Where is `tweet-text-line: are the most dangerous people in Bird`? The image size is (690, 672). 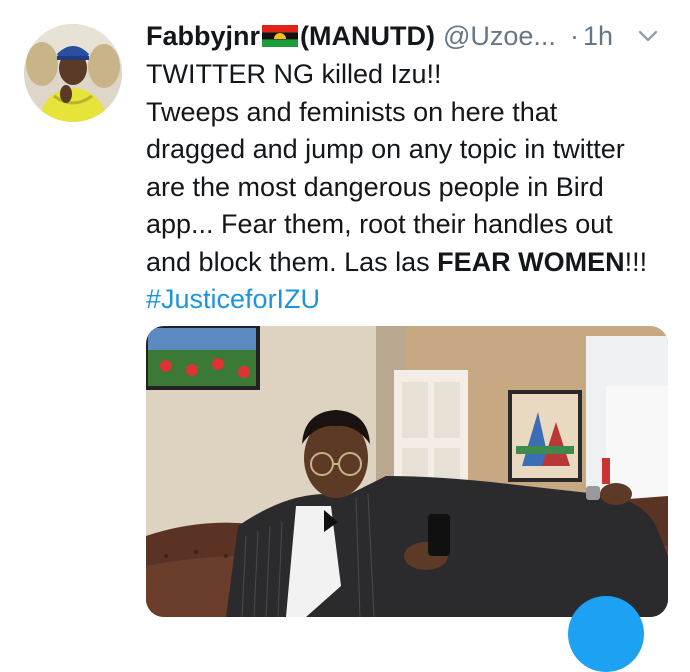 tweet-text-line: are the most dangerous people in Bird is located at coordinates (375, 186).